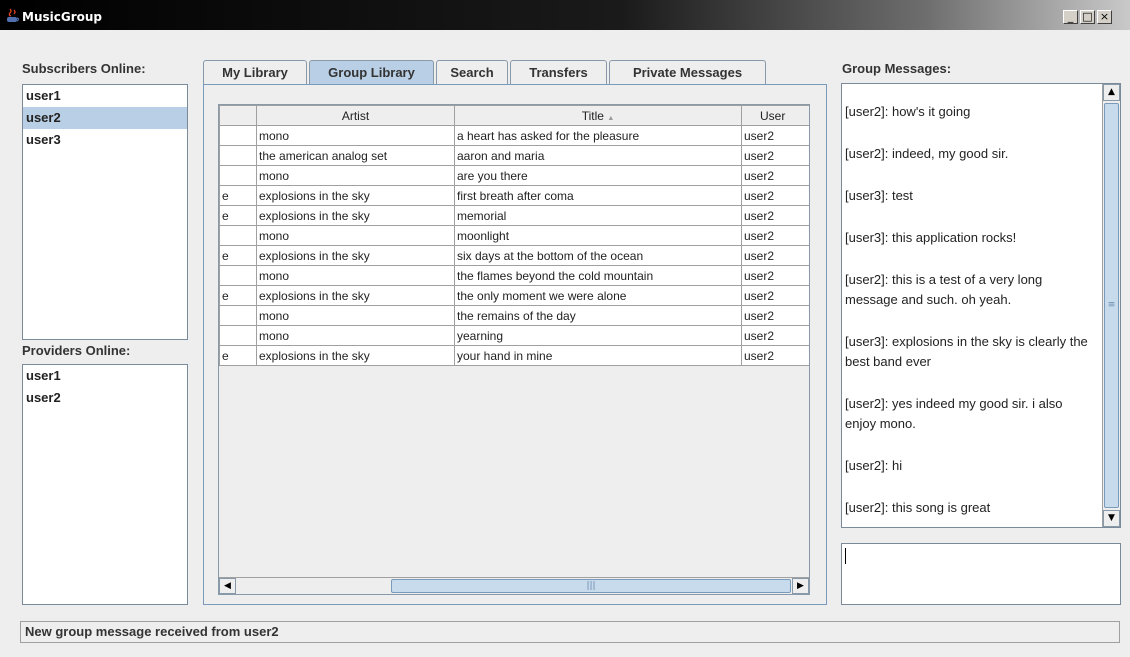 The width and height of the screenshot is (1130, 657). Describe the element at coordinates (897, 68) in the screenshot. I see `group-messages-label: Group Messages:` at that location.